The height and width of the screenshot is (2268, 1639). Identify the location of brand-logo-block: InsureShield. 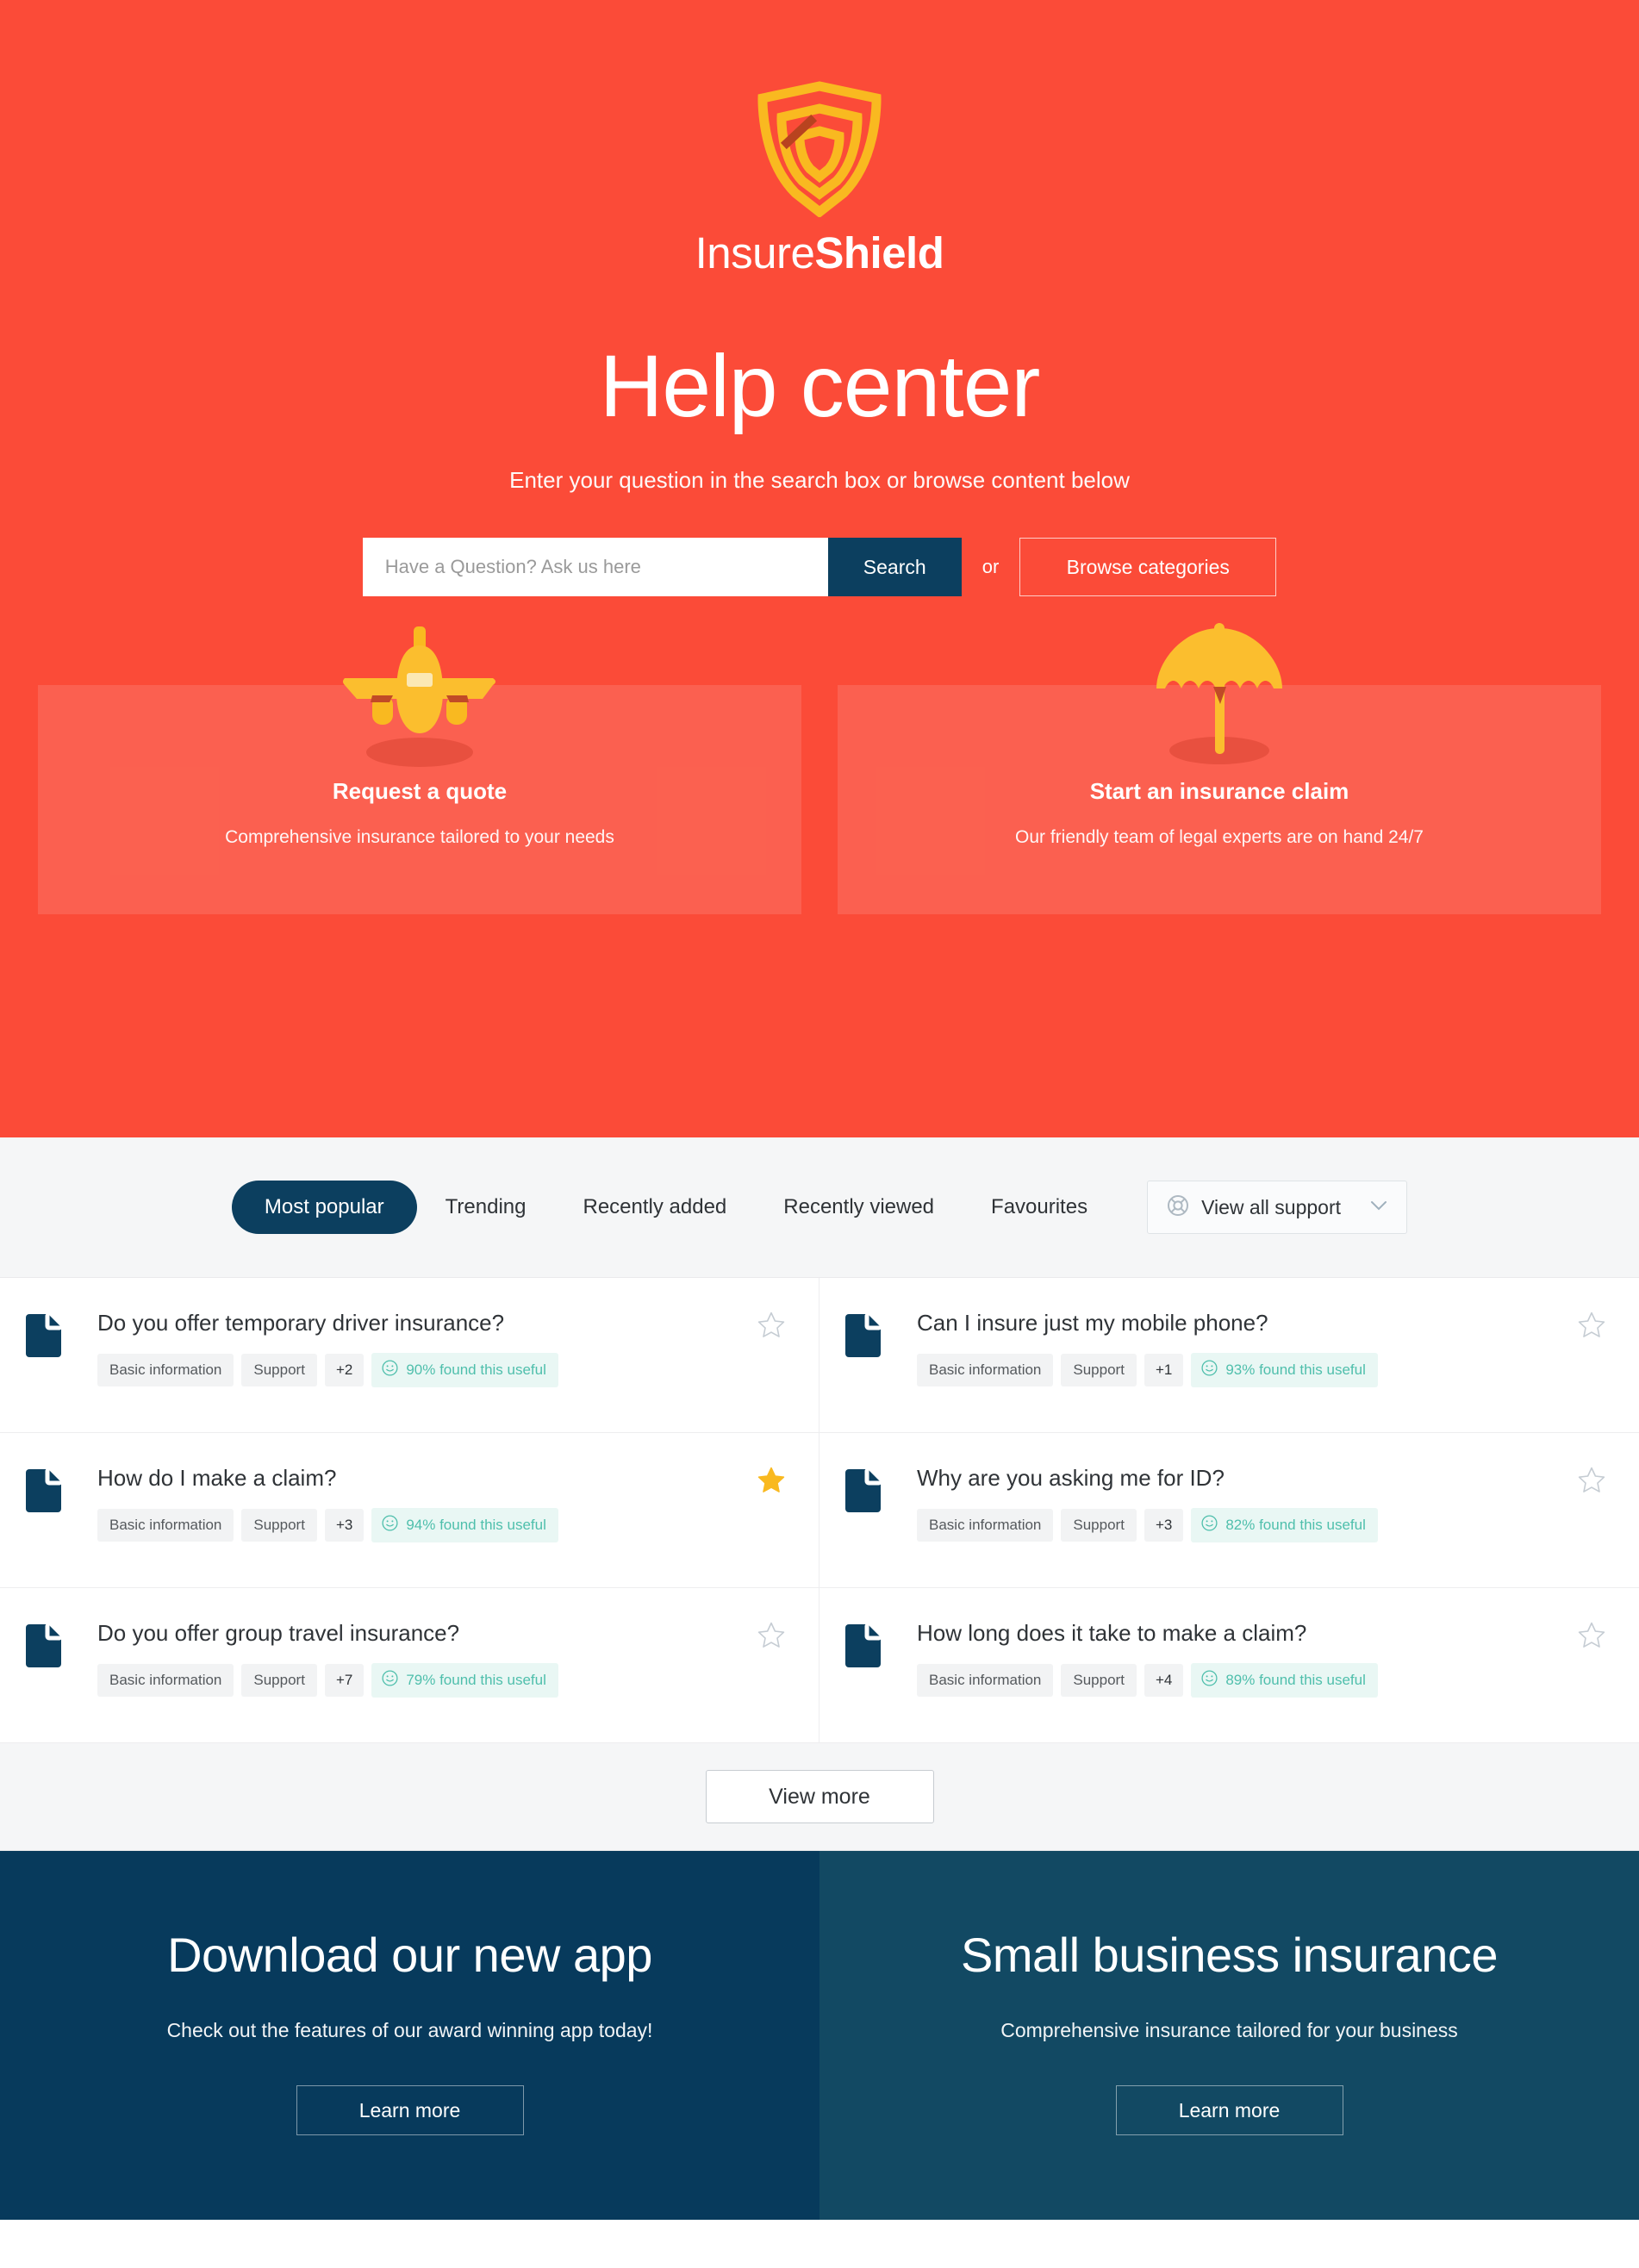
(819, 178).